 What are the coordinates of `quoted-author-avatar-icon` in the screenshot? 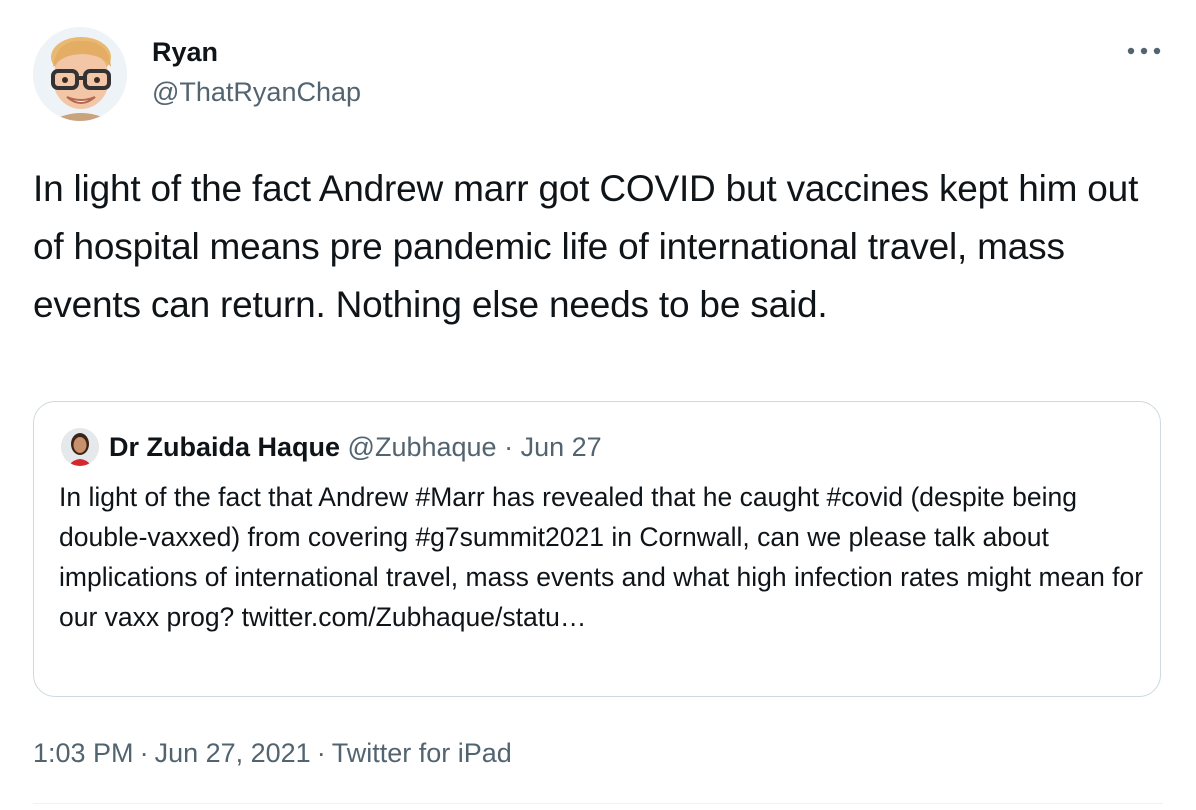 It's located at (80, 447).